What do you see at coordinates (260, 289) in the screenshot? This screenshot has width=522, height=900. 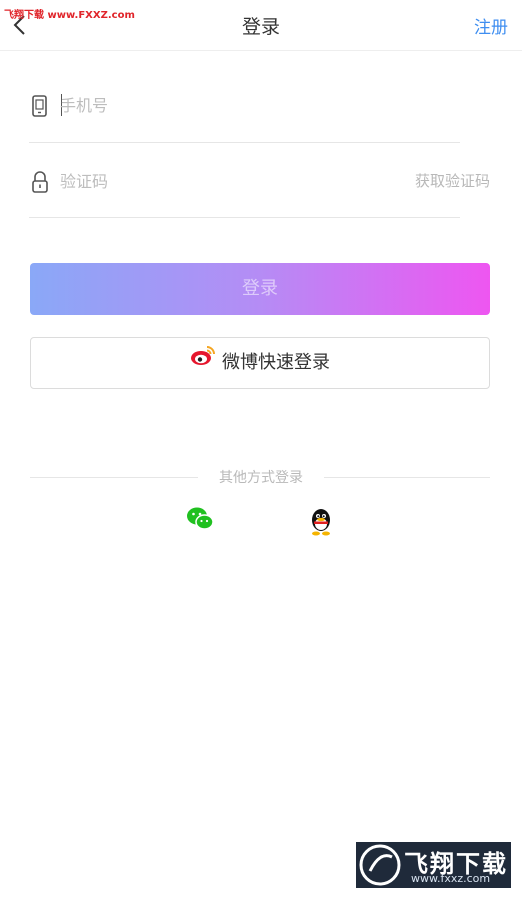 I see `login-button: 登录` at bounding box center [260, 289].